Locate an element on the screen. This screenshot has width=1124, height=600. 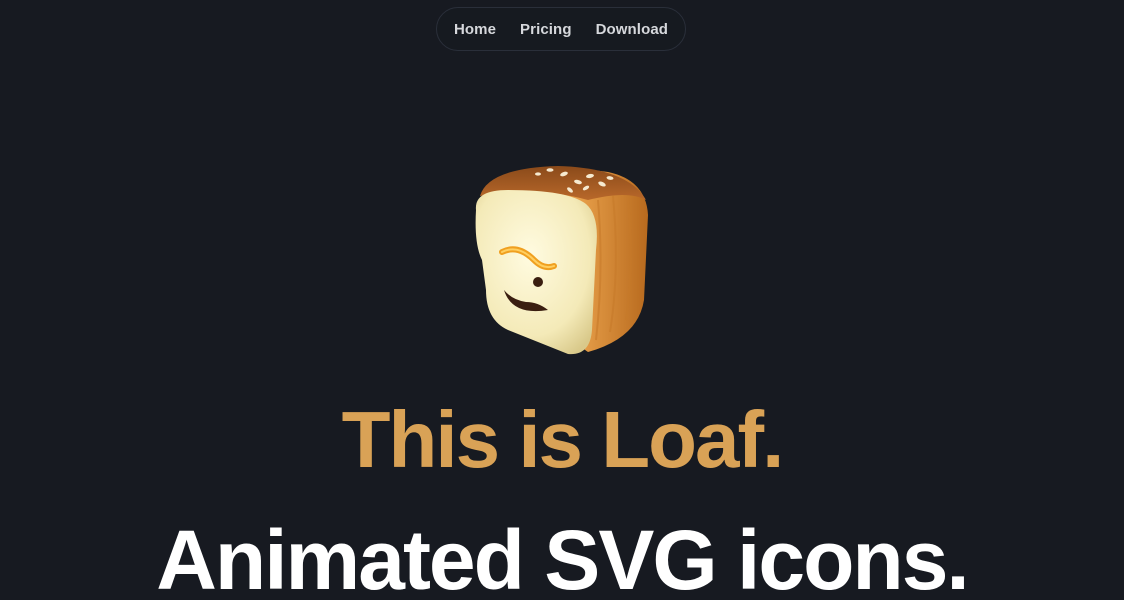
bread-loaf-mascot-icon is located at coordinates (561, 260).